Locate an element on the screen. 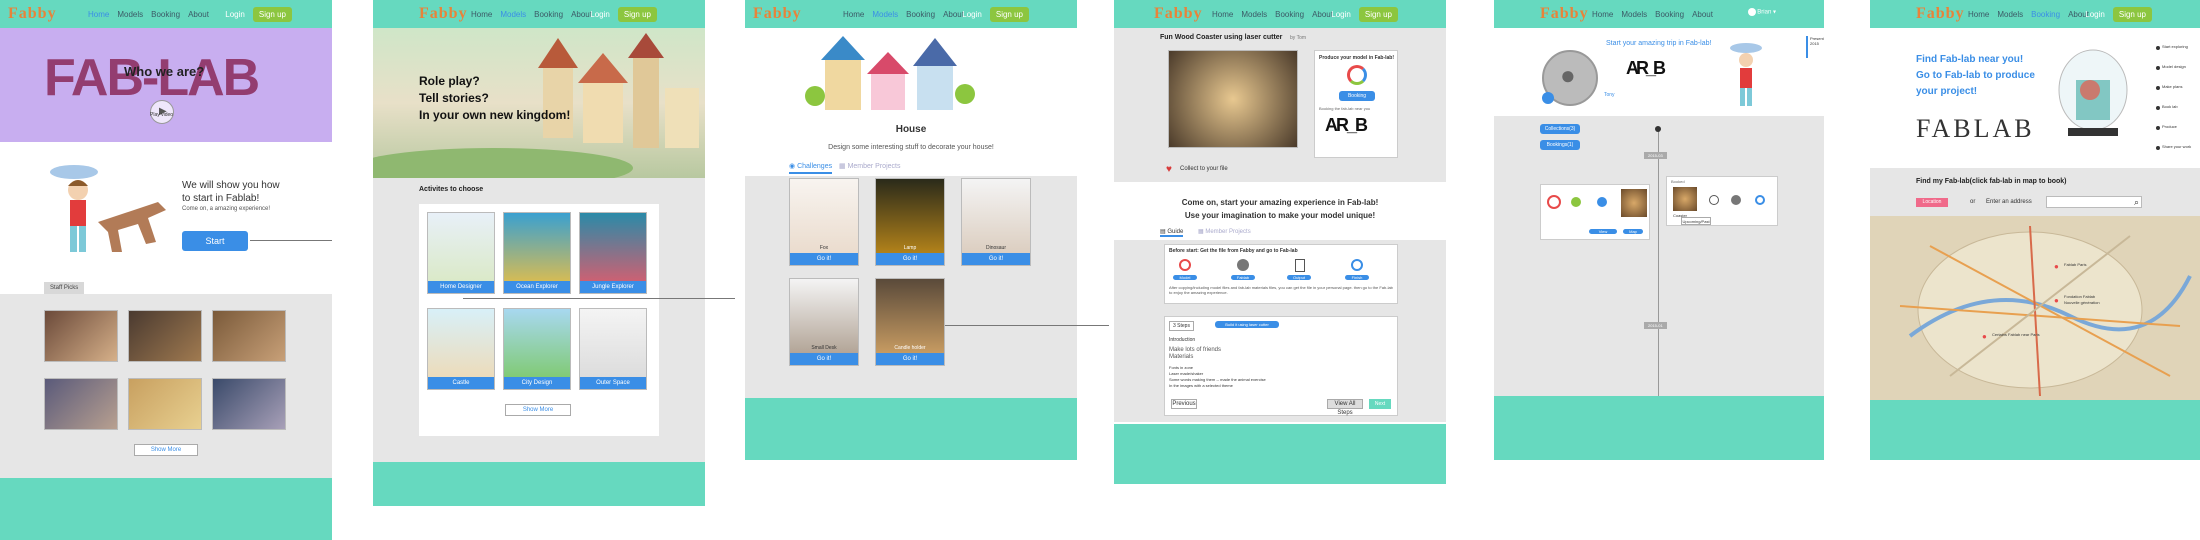 Image resolution: width=2200 pixels, height=540 pixels. staff-picks-tab: Staff Picks is located at coordinates (64, 288).